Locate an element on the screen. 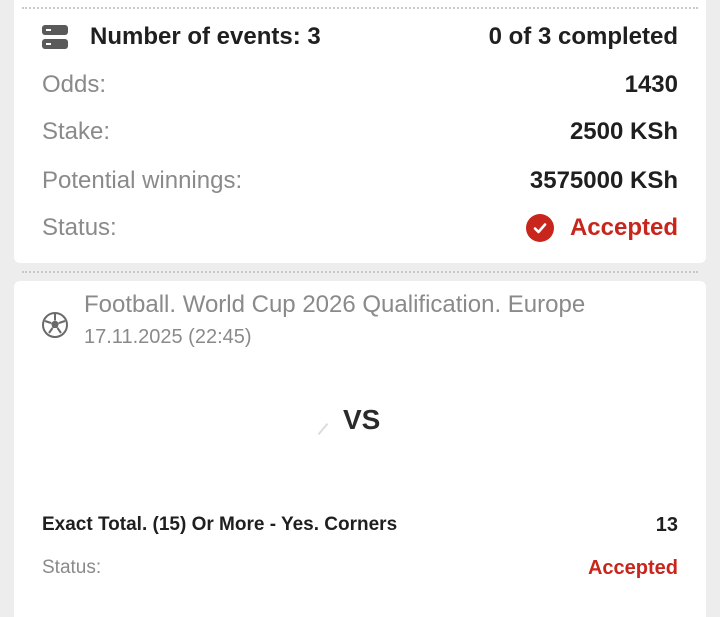 The height and width of the screenshot is (617, 720). winnings-value: 3575000 KSh is located at coordinates (603, 180).